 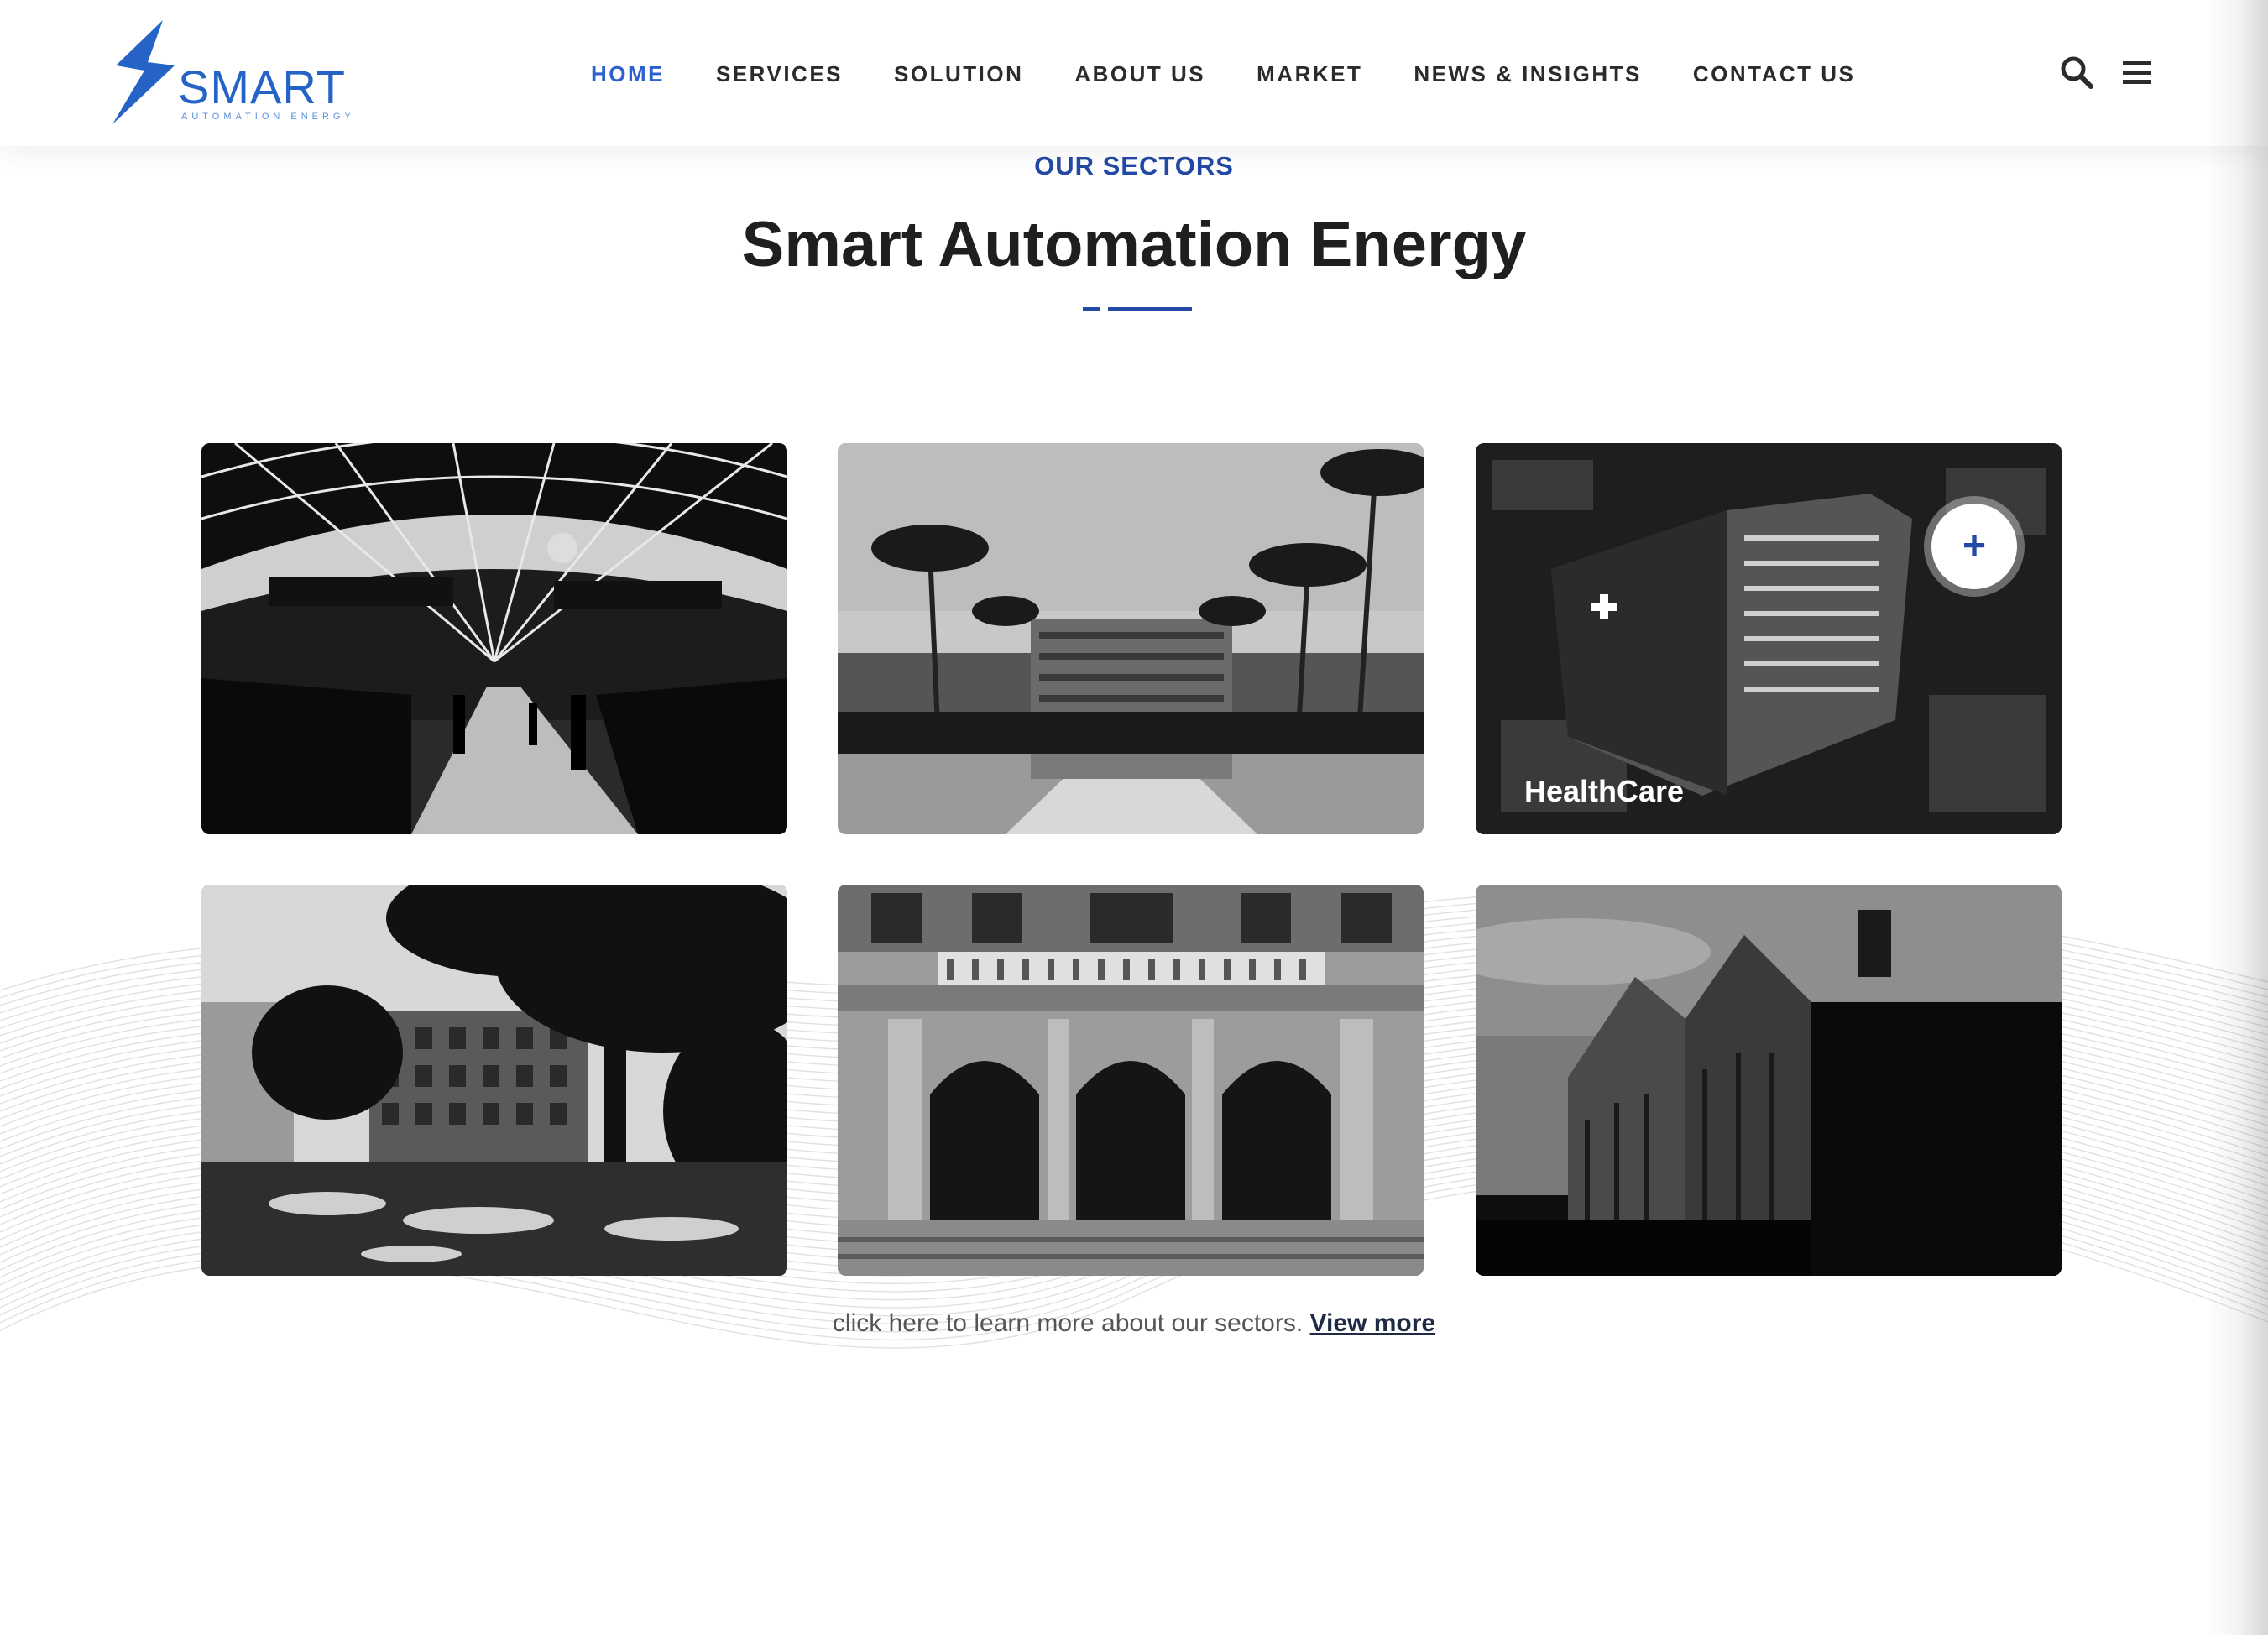 I want to click on resort-palms-photo, so click(x=1131, y=638).